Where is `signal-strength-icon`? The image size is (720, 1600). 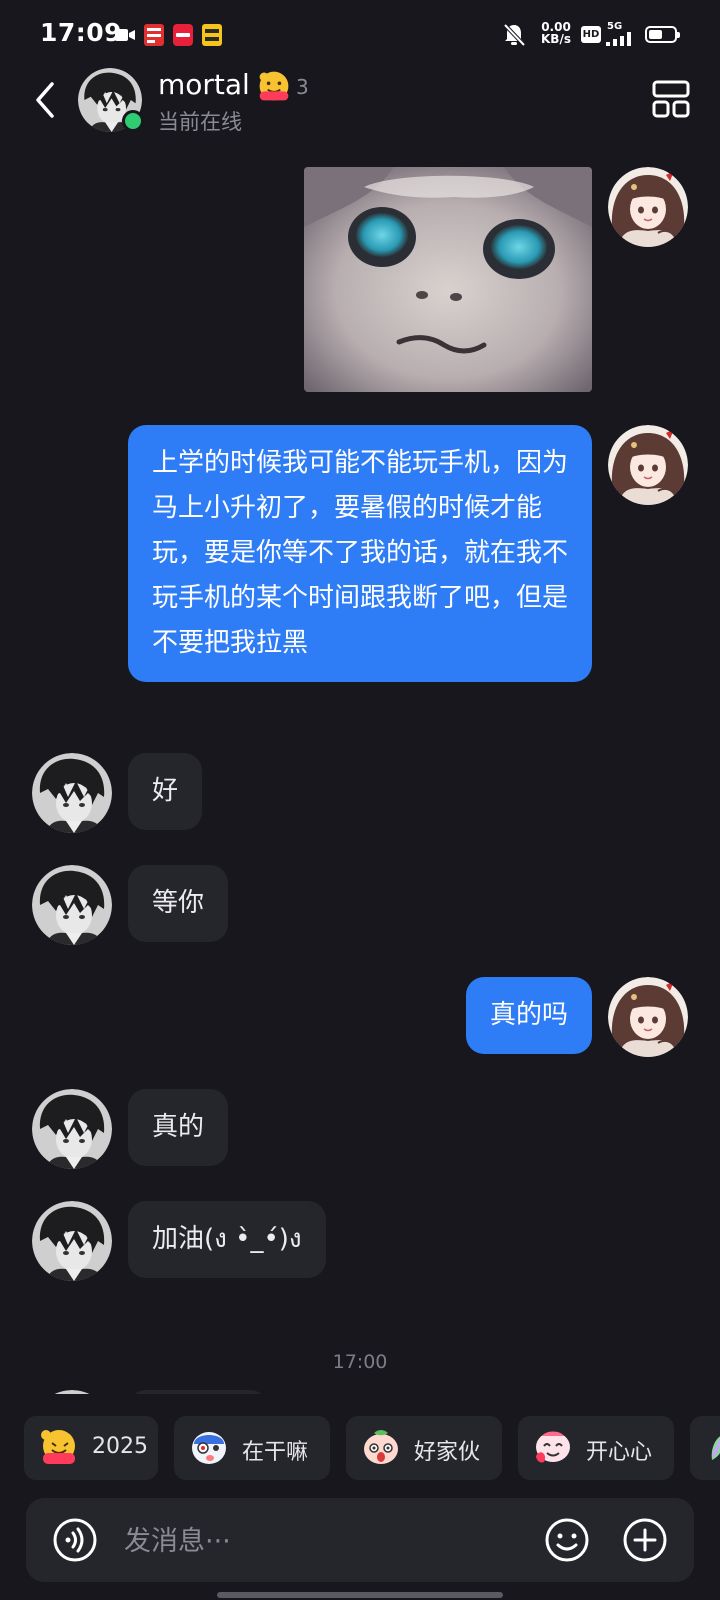
signal-strength-icon is located at coordinates (618, 39).